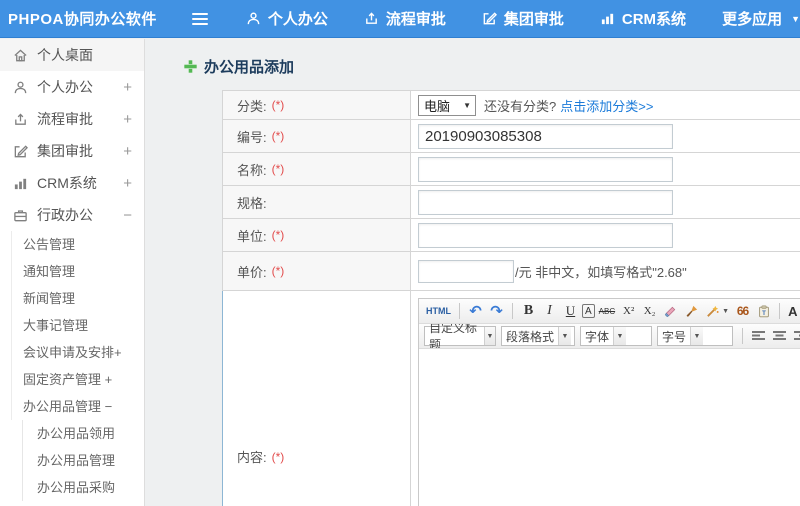 This screenshot has height=506, width=800. I want to click on category-hint: 还没有分类?, so click(520, 106).